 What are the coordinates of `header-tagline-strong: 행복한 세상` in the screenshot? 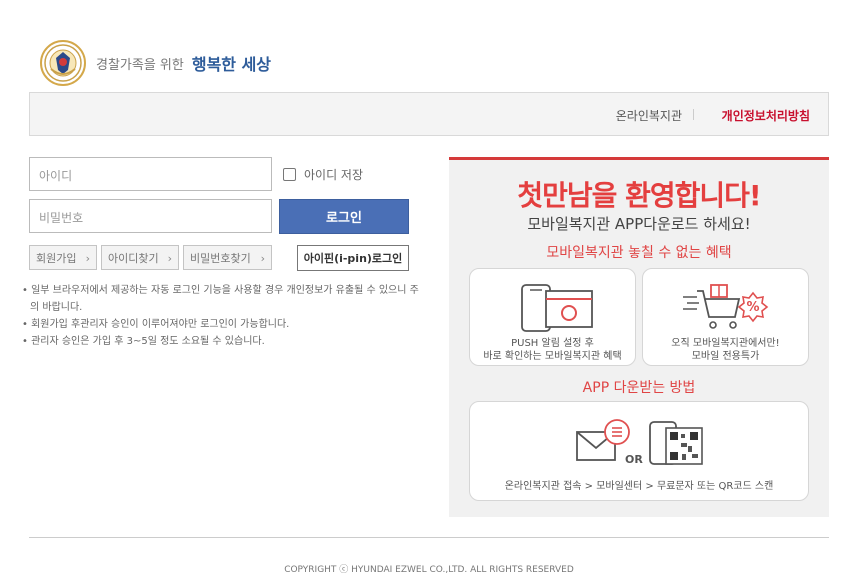 It's located at (231, 64).